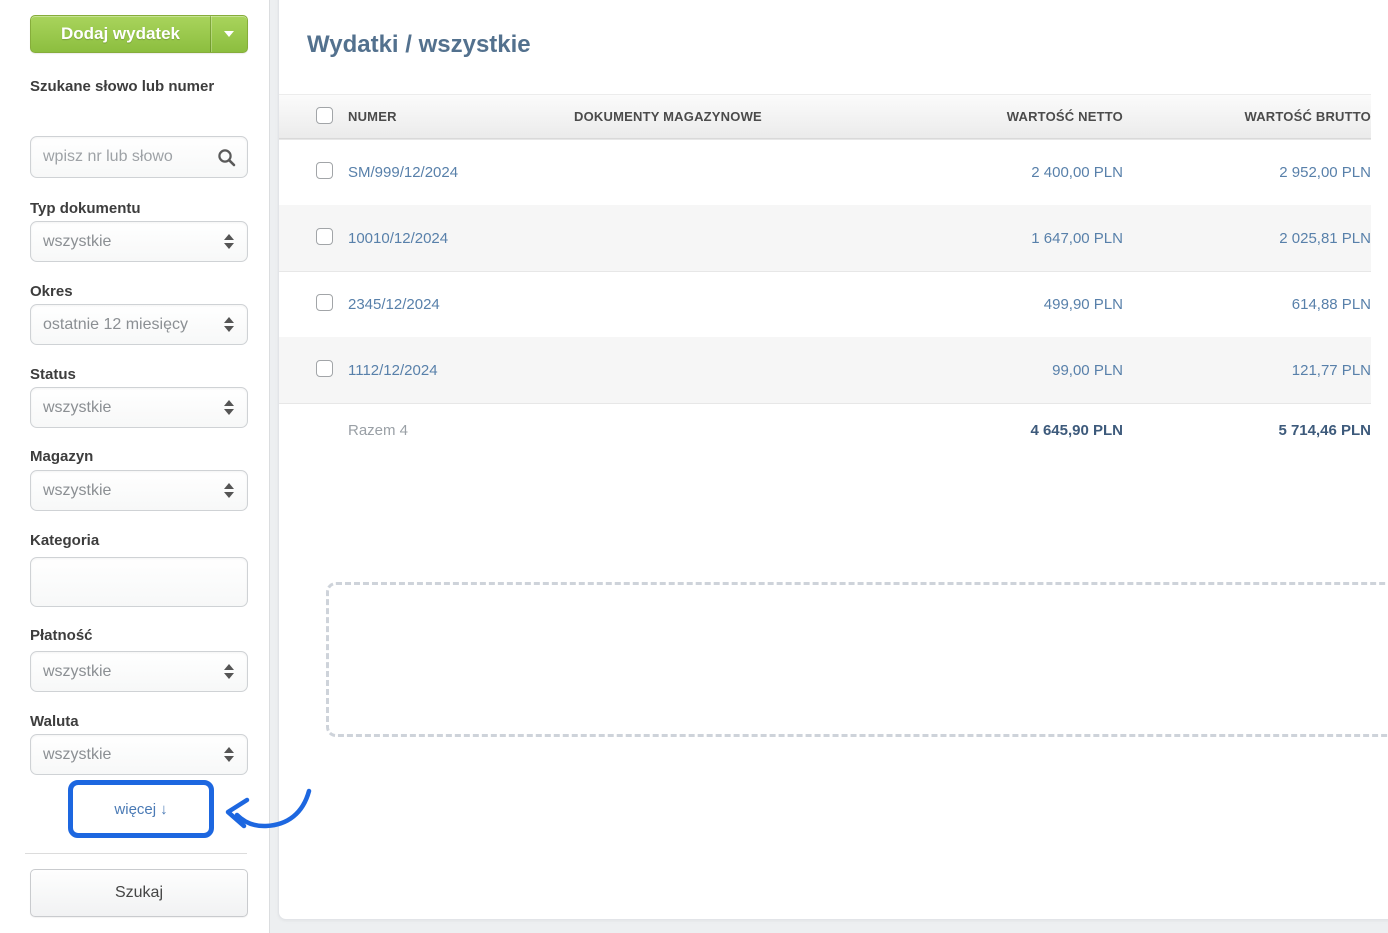 The height and width of the screenshot is (933, 1388). I want to click on more-filters-link: więcej, so click(135, 809).